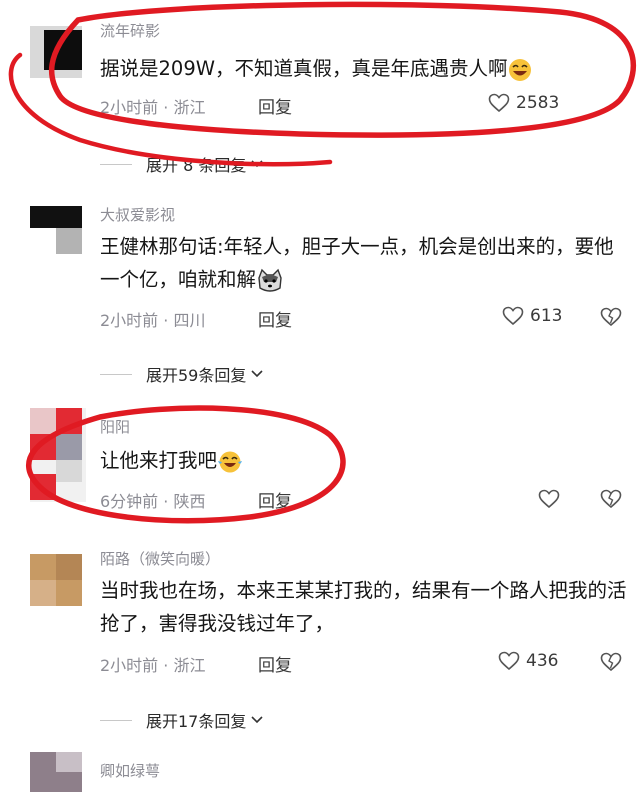 This screenshot has width=641, height=792. What do you see at coordinates (542, 661) in the screenshot?
I see `like-count: 436` at bounding box center [542, 661].